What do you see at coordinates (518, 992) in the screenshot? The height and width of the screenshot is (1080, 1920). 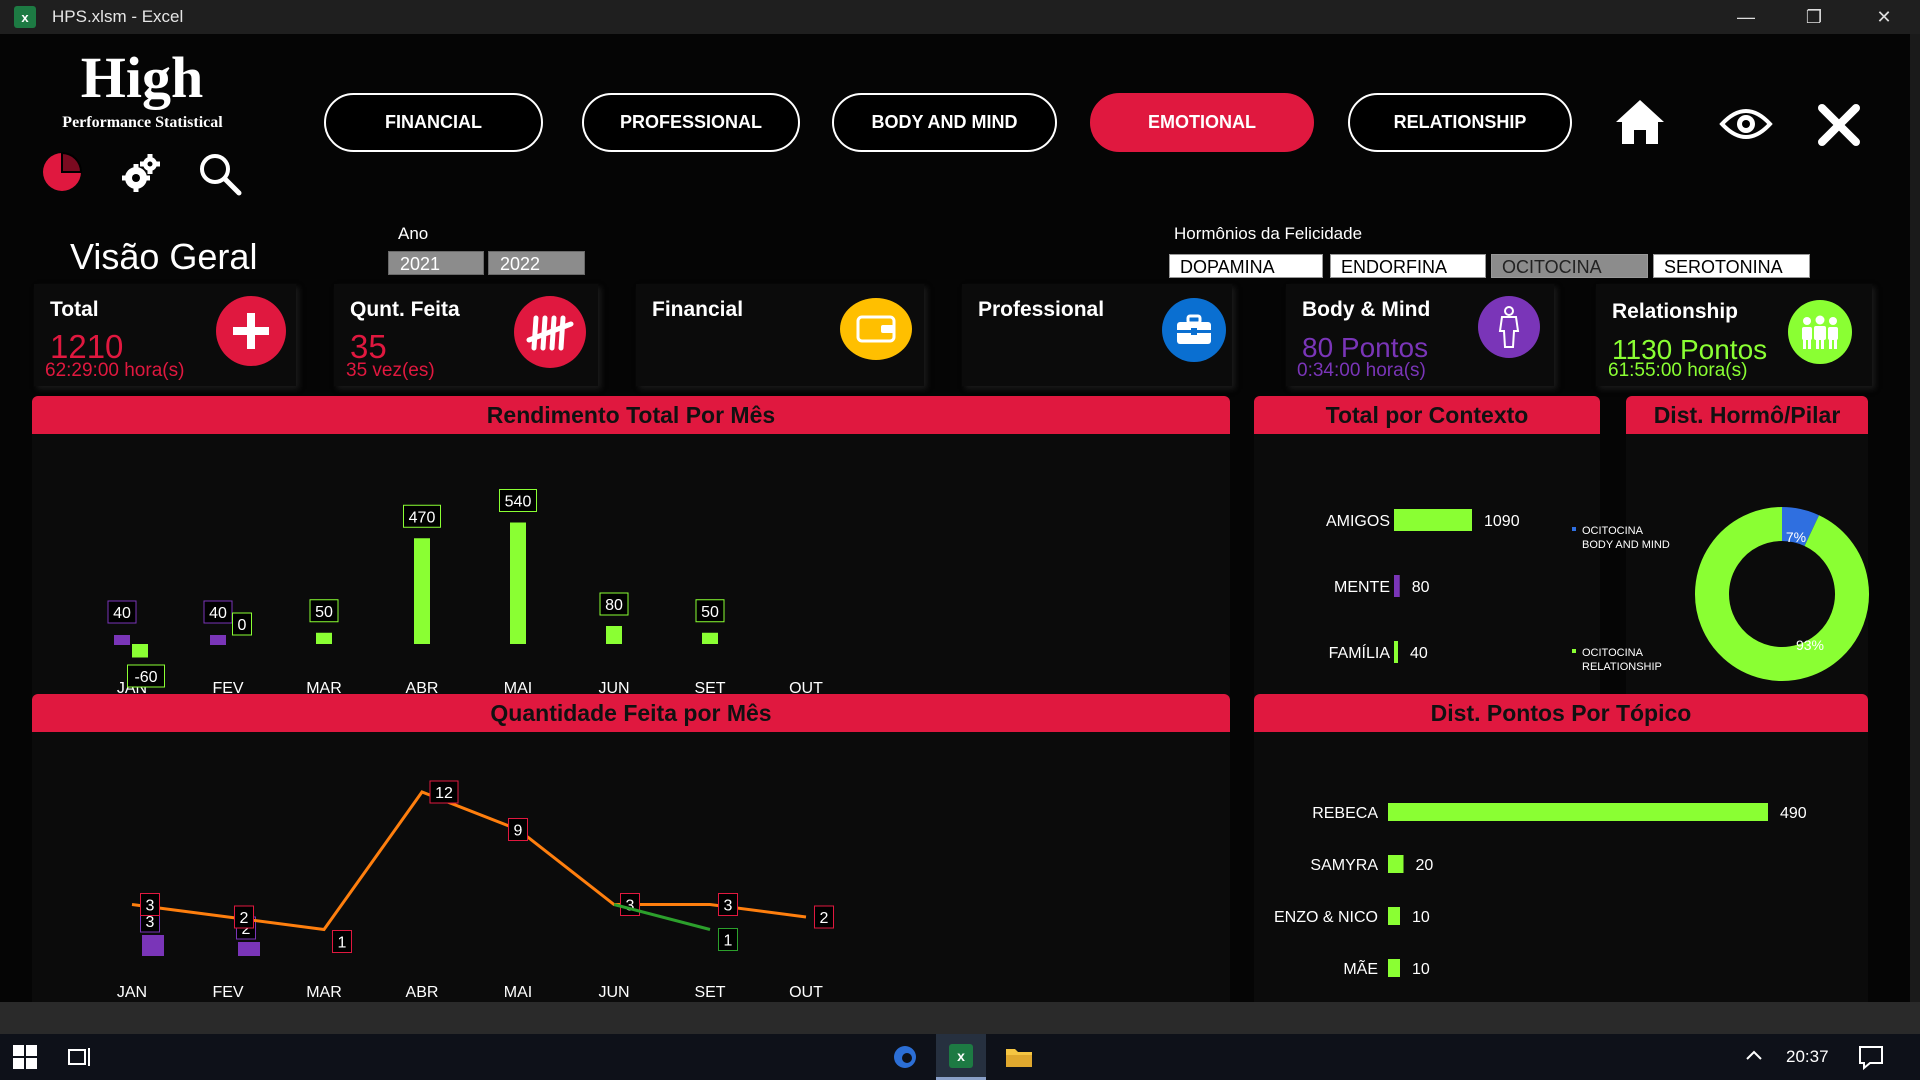 I see `month-label-mai: MAI` at bounding box center [518, 992].